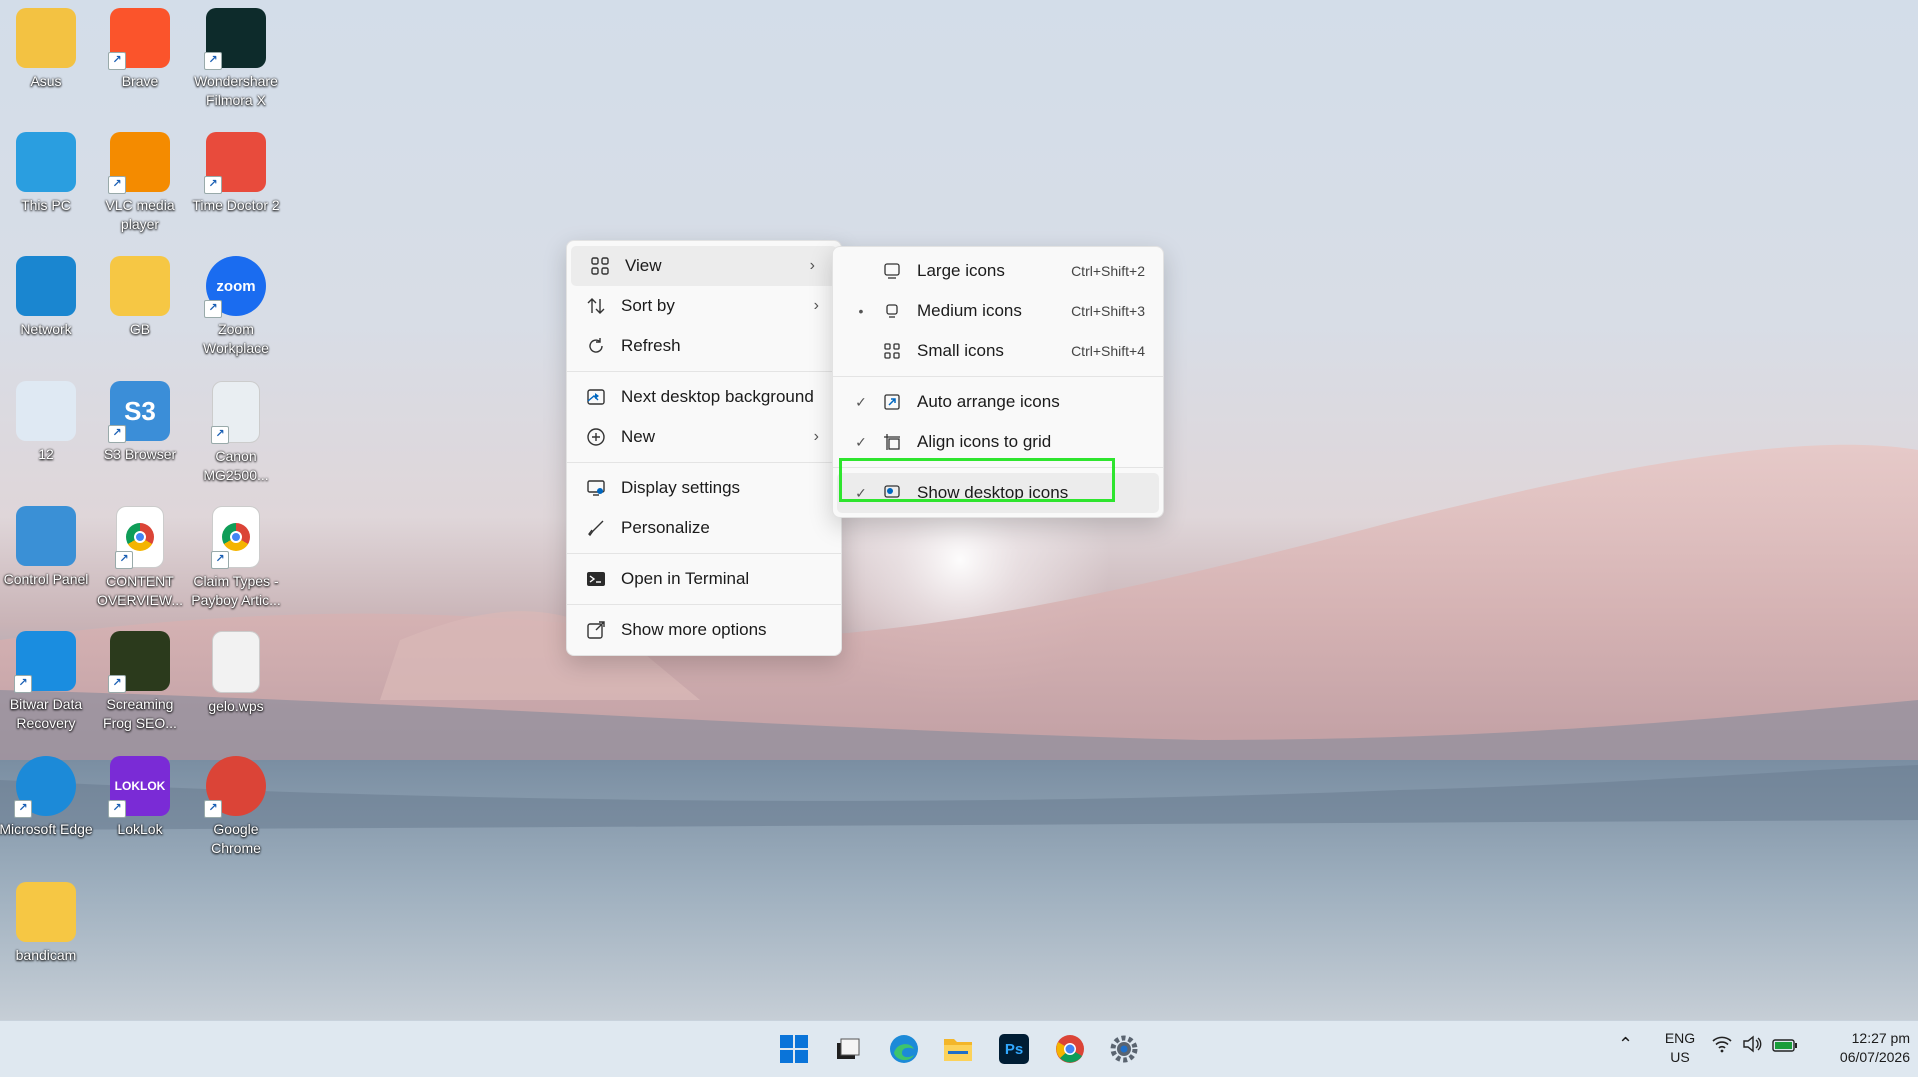 This screenshot has width=1918, height=1077. I want to click on file-explorer-icon, so click(958, 1049).